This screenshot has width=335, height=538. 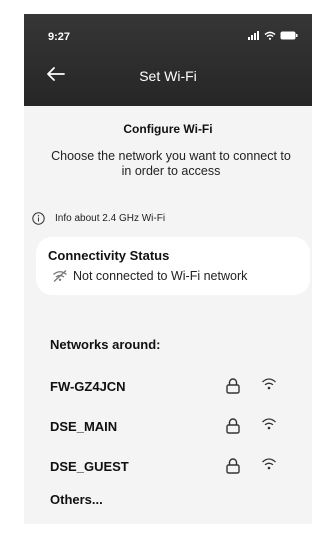 What do you see at coordinates (168, 129) in the screenshot?
I see `configure-title: Configure Wi-Fi` at bounding box center [168, 129].